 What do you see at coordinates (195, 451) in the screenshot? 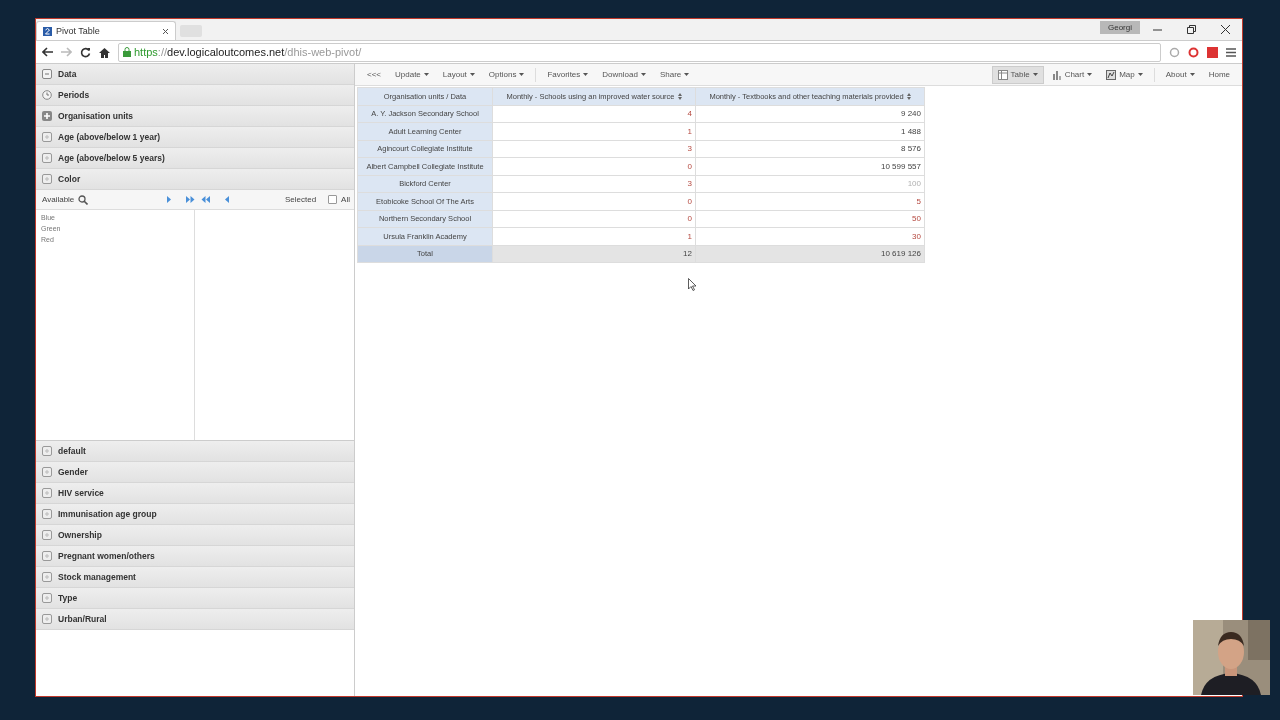
I see `dimension-header: default` at bounding box center [195, 451].